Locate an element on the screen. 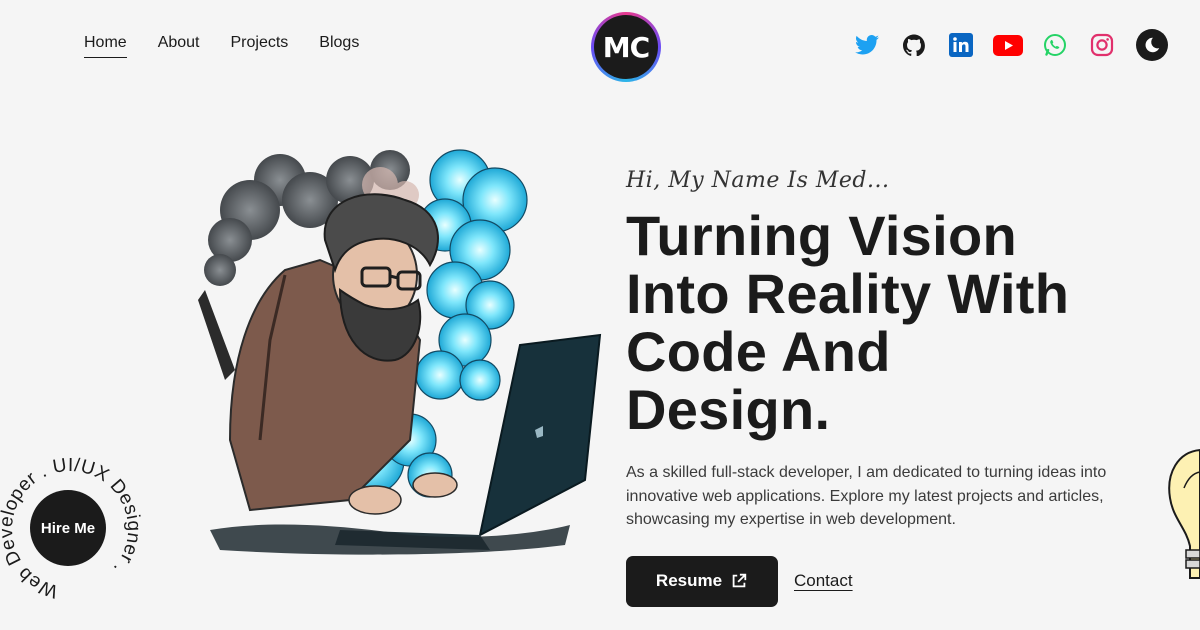 This screenshot has height=630, width=1200. headline-line: Design. is located at coordinates (728, 409).